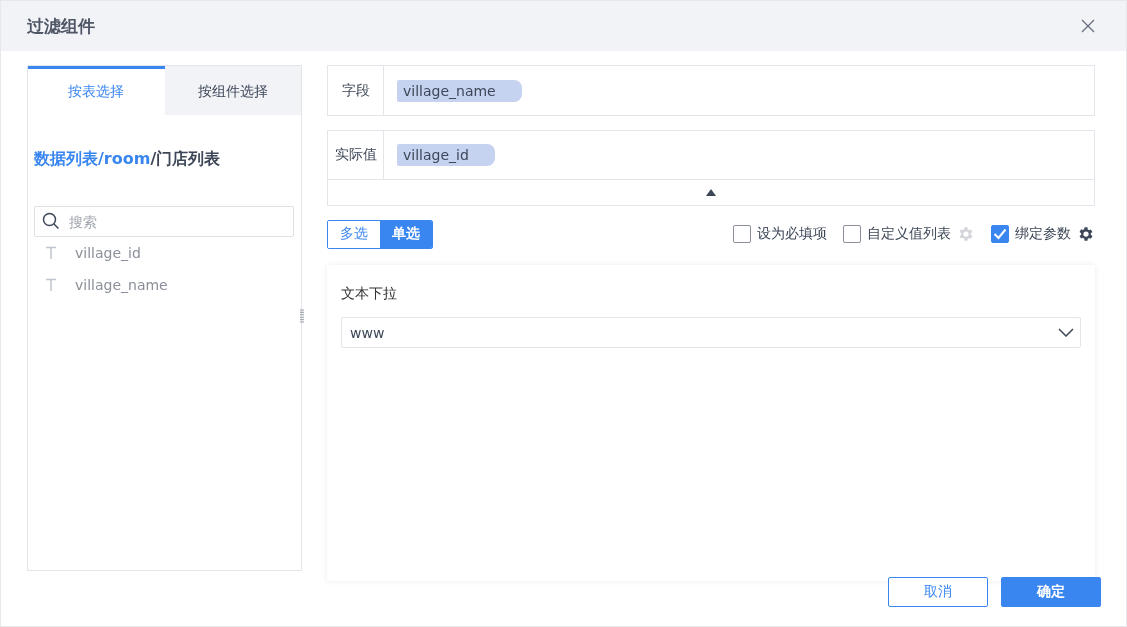 Image resolution: width=1127 pixels, height=627 pixels. I want to click on dialog-title: 过滤组件, so click(61, 26).